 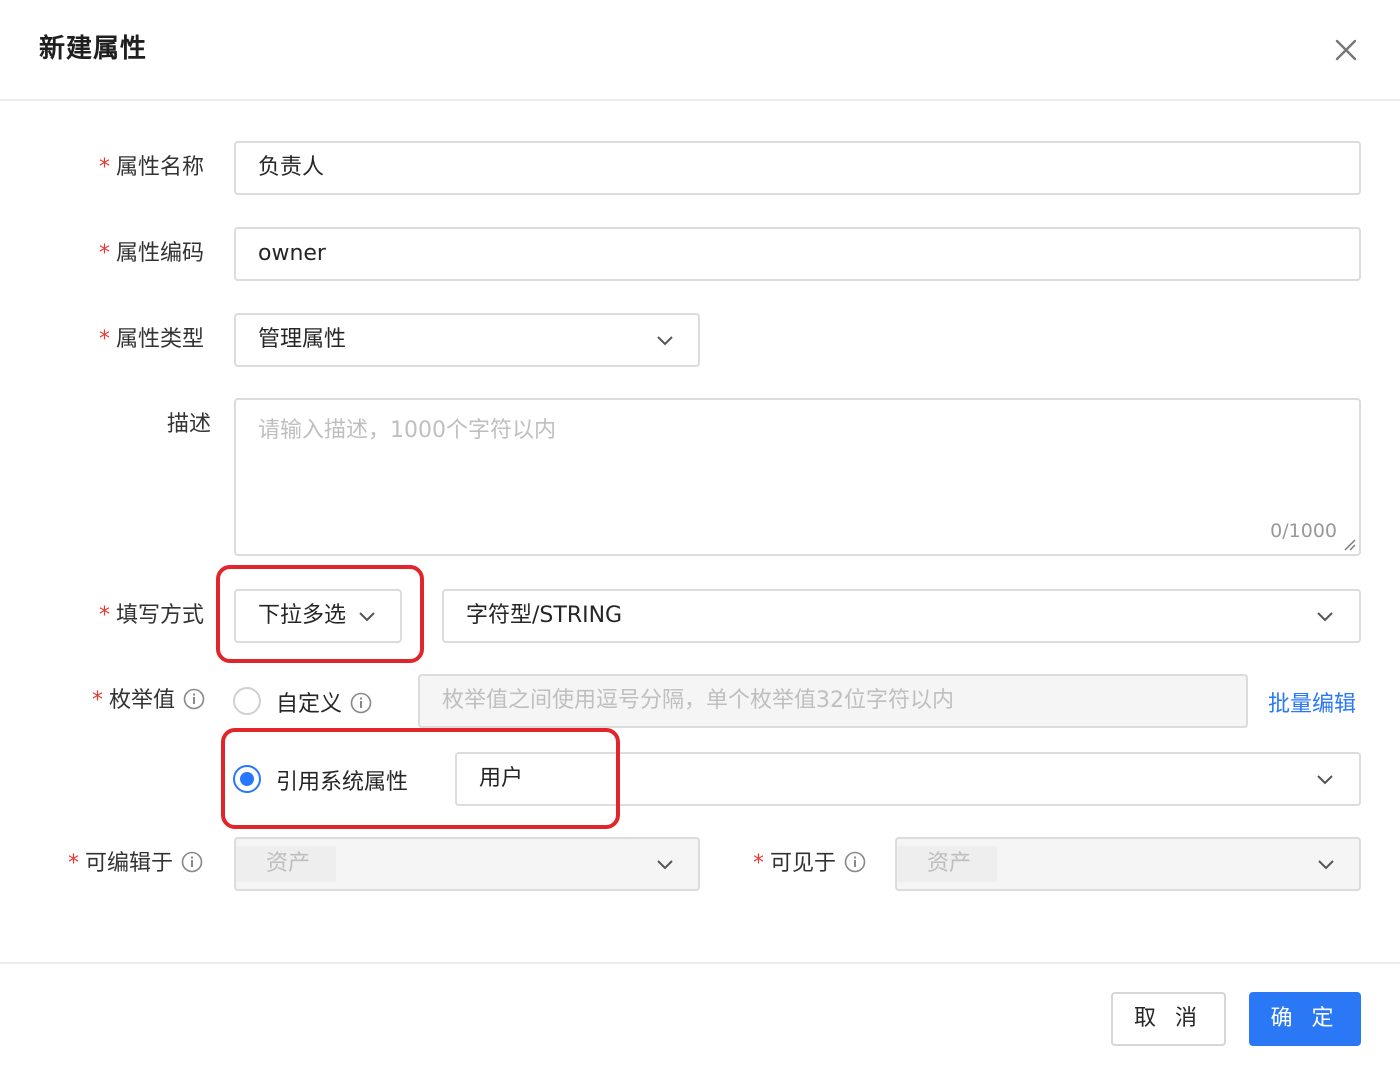 I want to click on editable-in-label-text: 可编辑于, so click(x=129, y=863).